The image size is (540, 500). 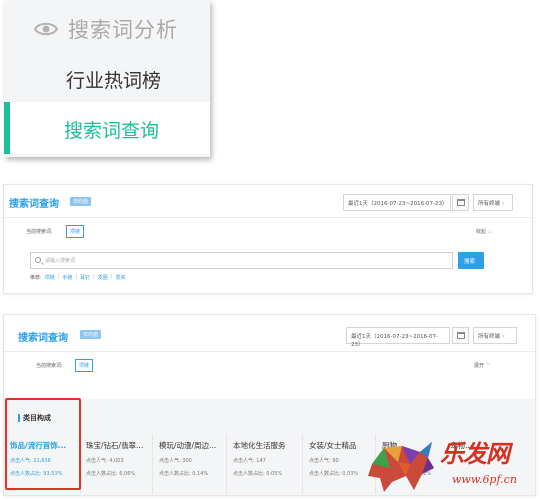 What do you see at coordinates (259, 445) in the screenshot?
I see `category-name: 本地化生活服务` at bounding box center [259, 445].